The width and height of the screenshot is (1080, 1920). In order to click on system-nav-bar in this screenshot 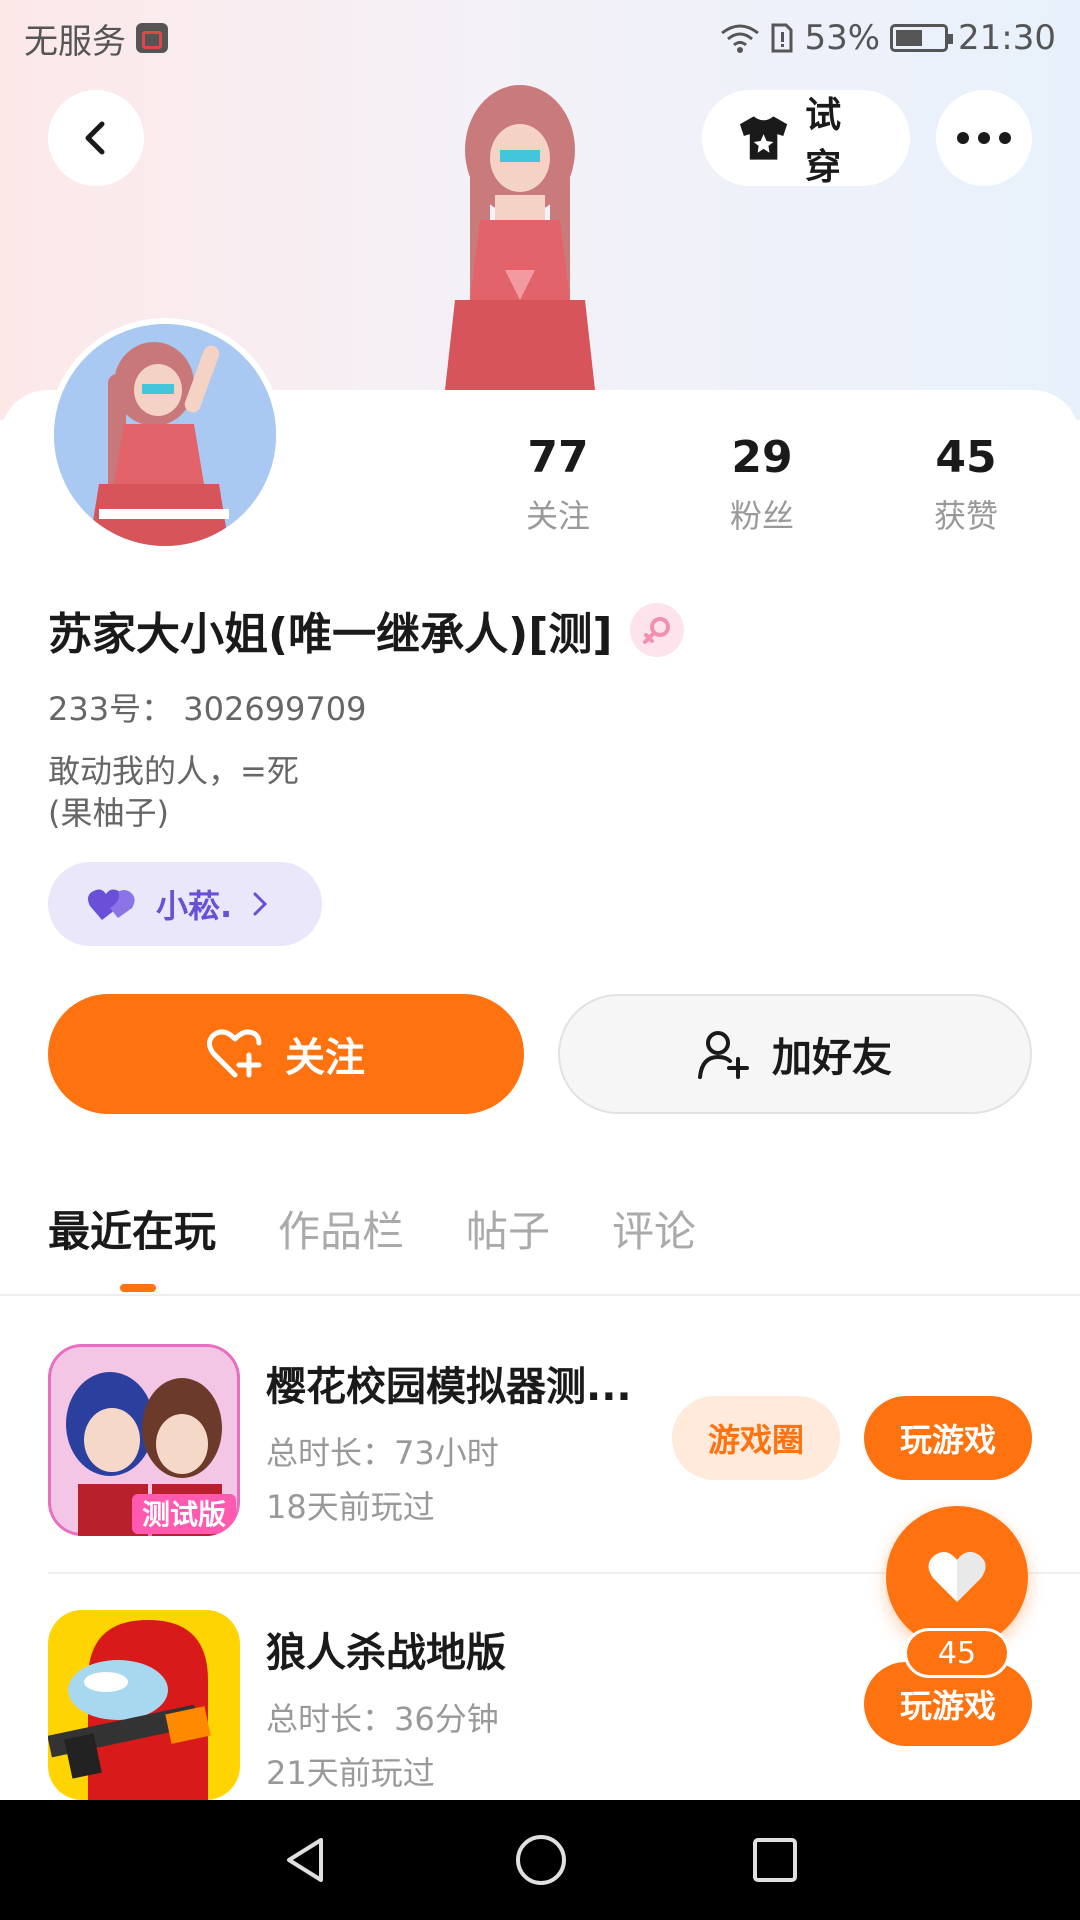, I will do `click(540, 1860)`.